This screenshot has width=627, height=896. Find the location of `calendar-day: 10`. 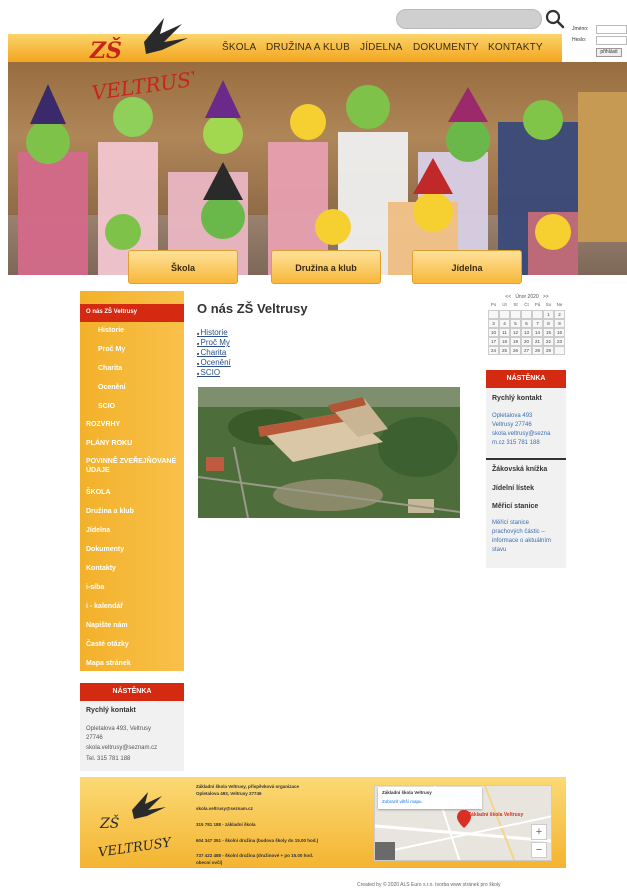

calendar-day: 10 is located at coordinates (493, 332).